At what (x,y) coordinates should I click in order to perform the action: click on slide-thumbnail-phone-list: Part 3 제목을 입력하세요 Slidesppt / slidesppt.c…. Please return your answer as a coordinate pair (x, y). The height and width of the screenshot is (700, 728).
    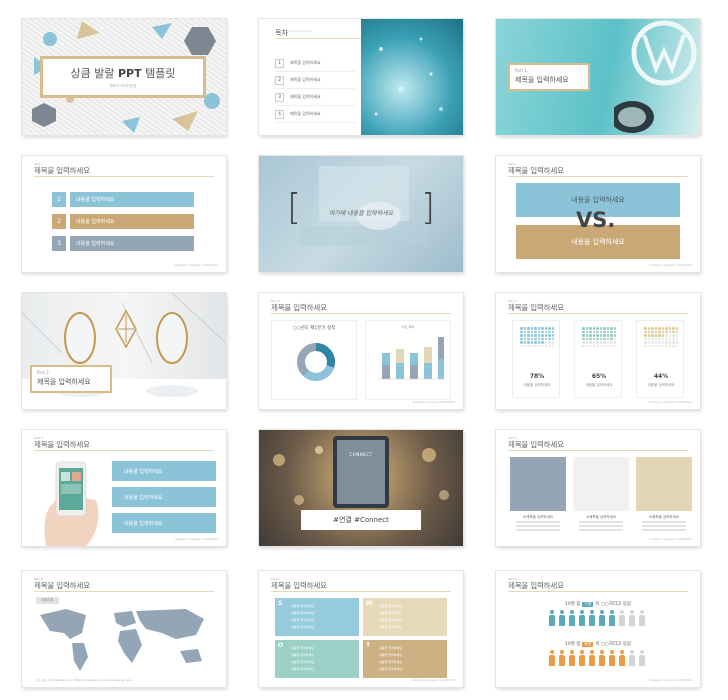
    Looking at the image, I should click on (124, 488).